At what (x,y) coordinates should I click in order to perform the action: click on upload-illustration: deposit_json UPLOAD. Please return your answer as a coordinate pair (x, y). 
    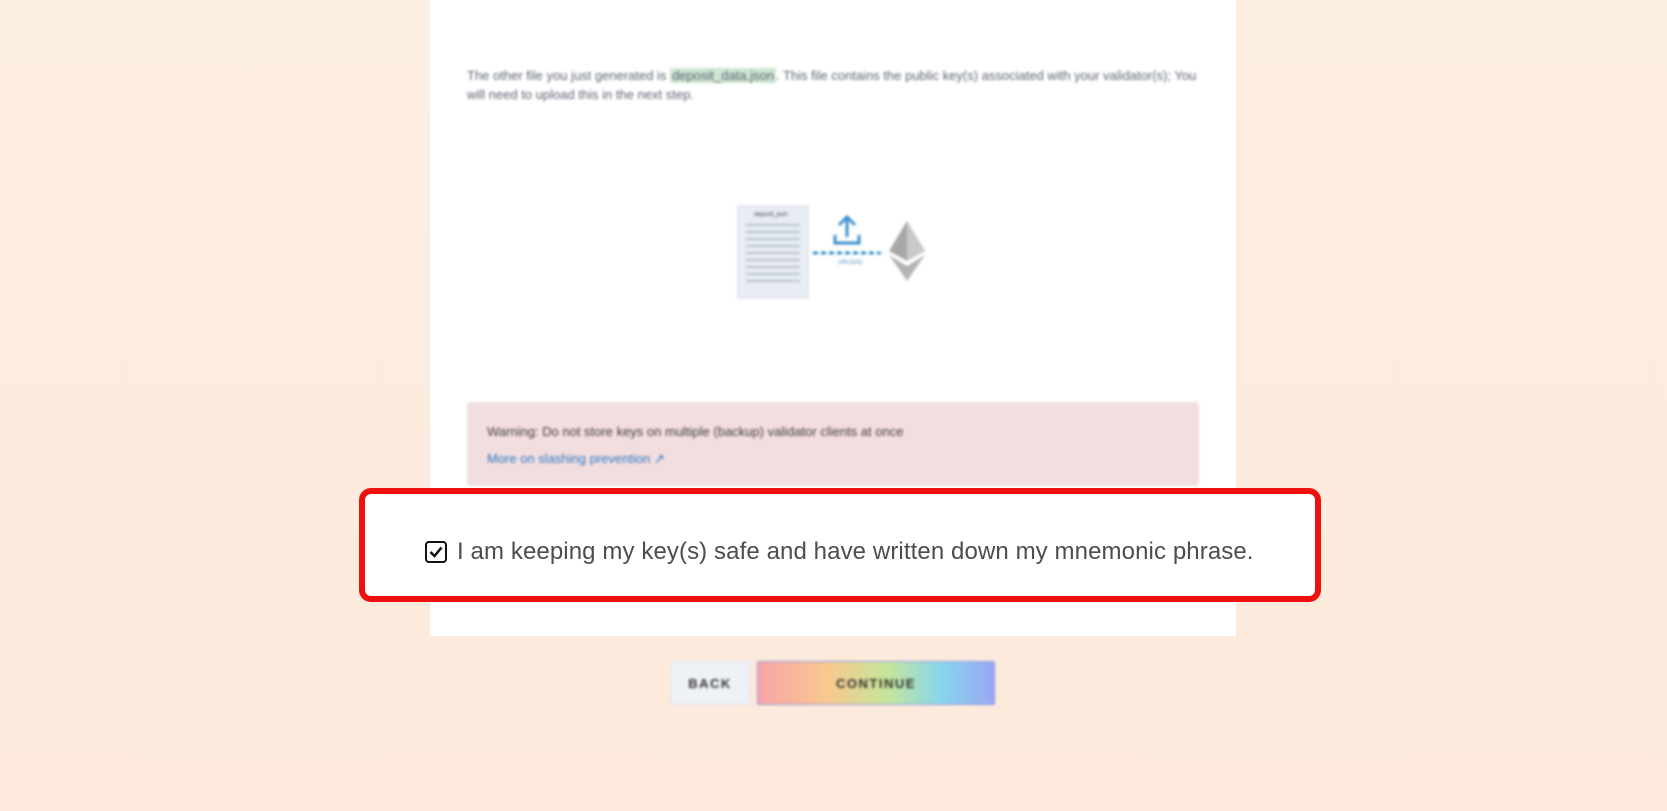
    Looking at the image, I should click on (832, 252).